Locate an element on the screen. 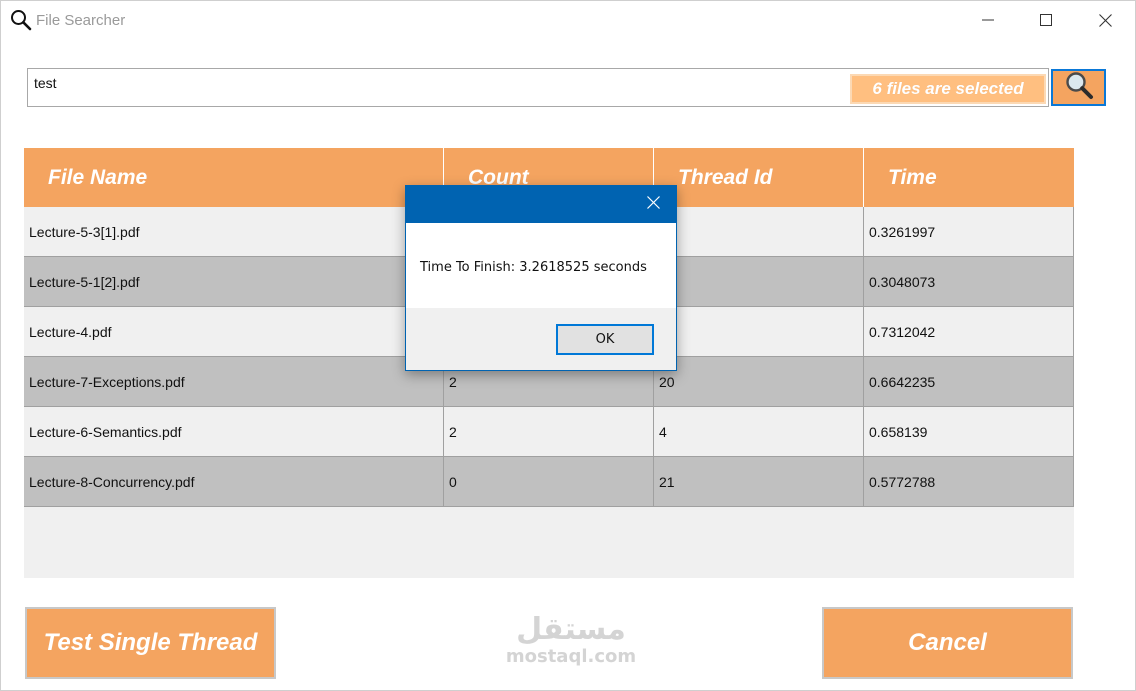 The width and height of the screenshot is (1136, 691). maximize-icon is located at coordinates (1046, 20).